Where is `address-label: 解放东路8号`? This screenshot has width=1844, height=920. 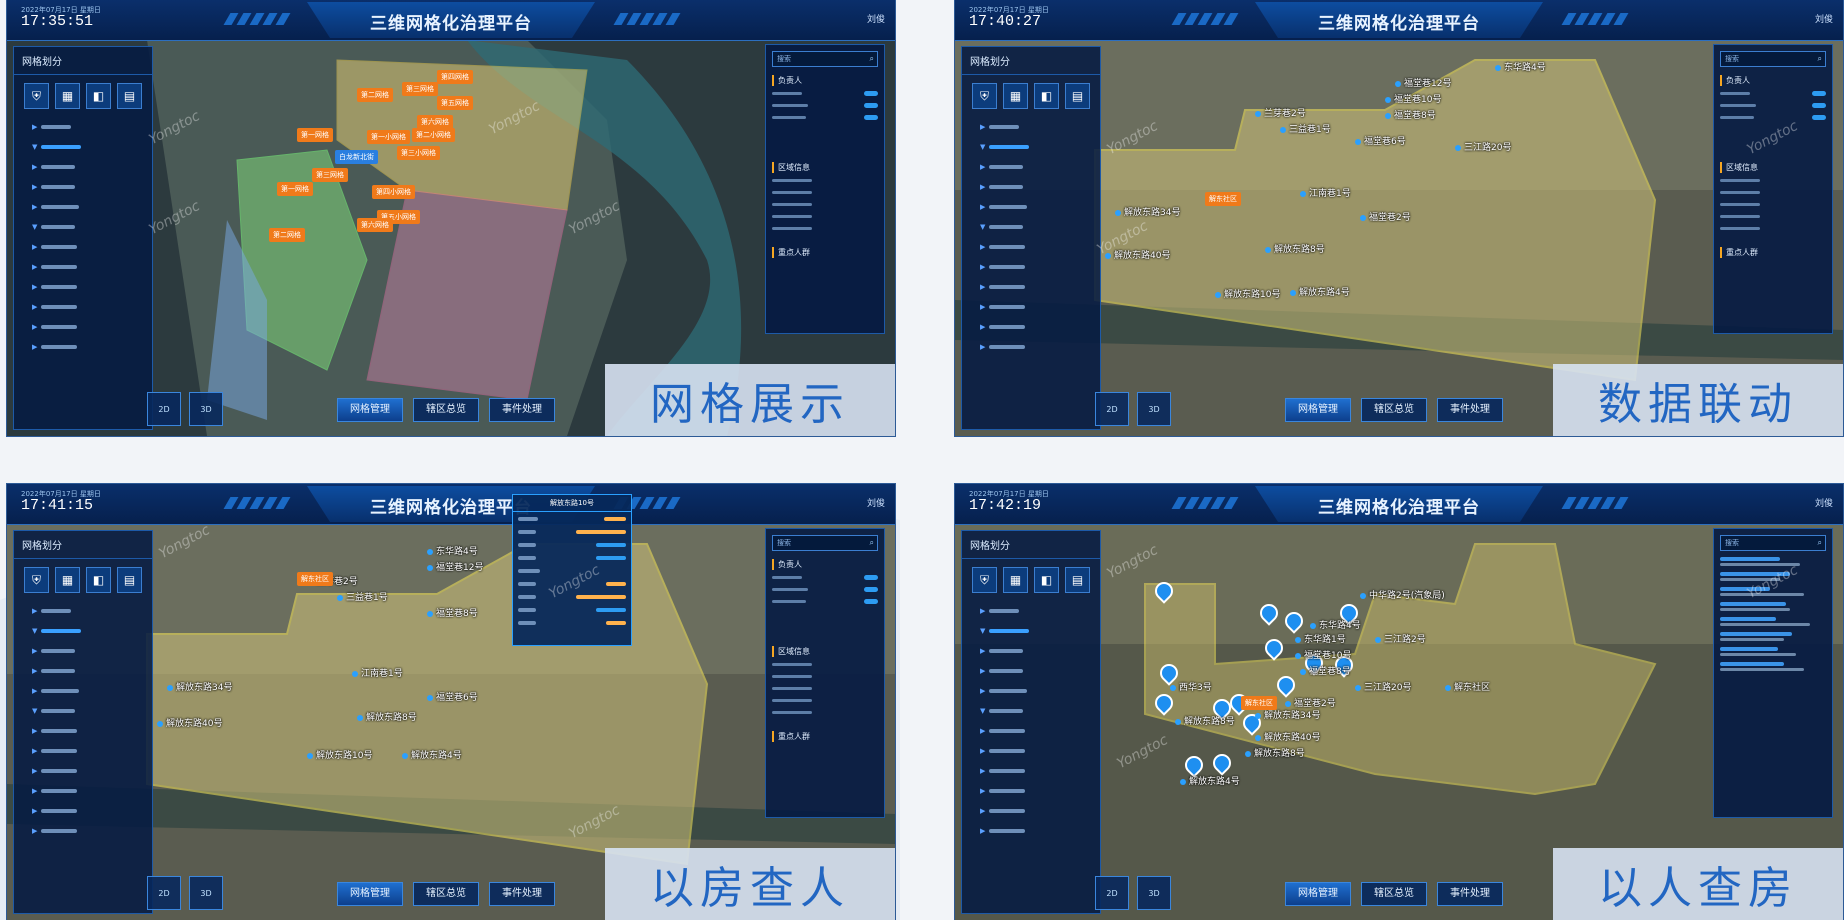 address-label: 解放东路8号 is located at coordinates (1205, 720).